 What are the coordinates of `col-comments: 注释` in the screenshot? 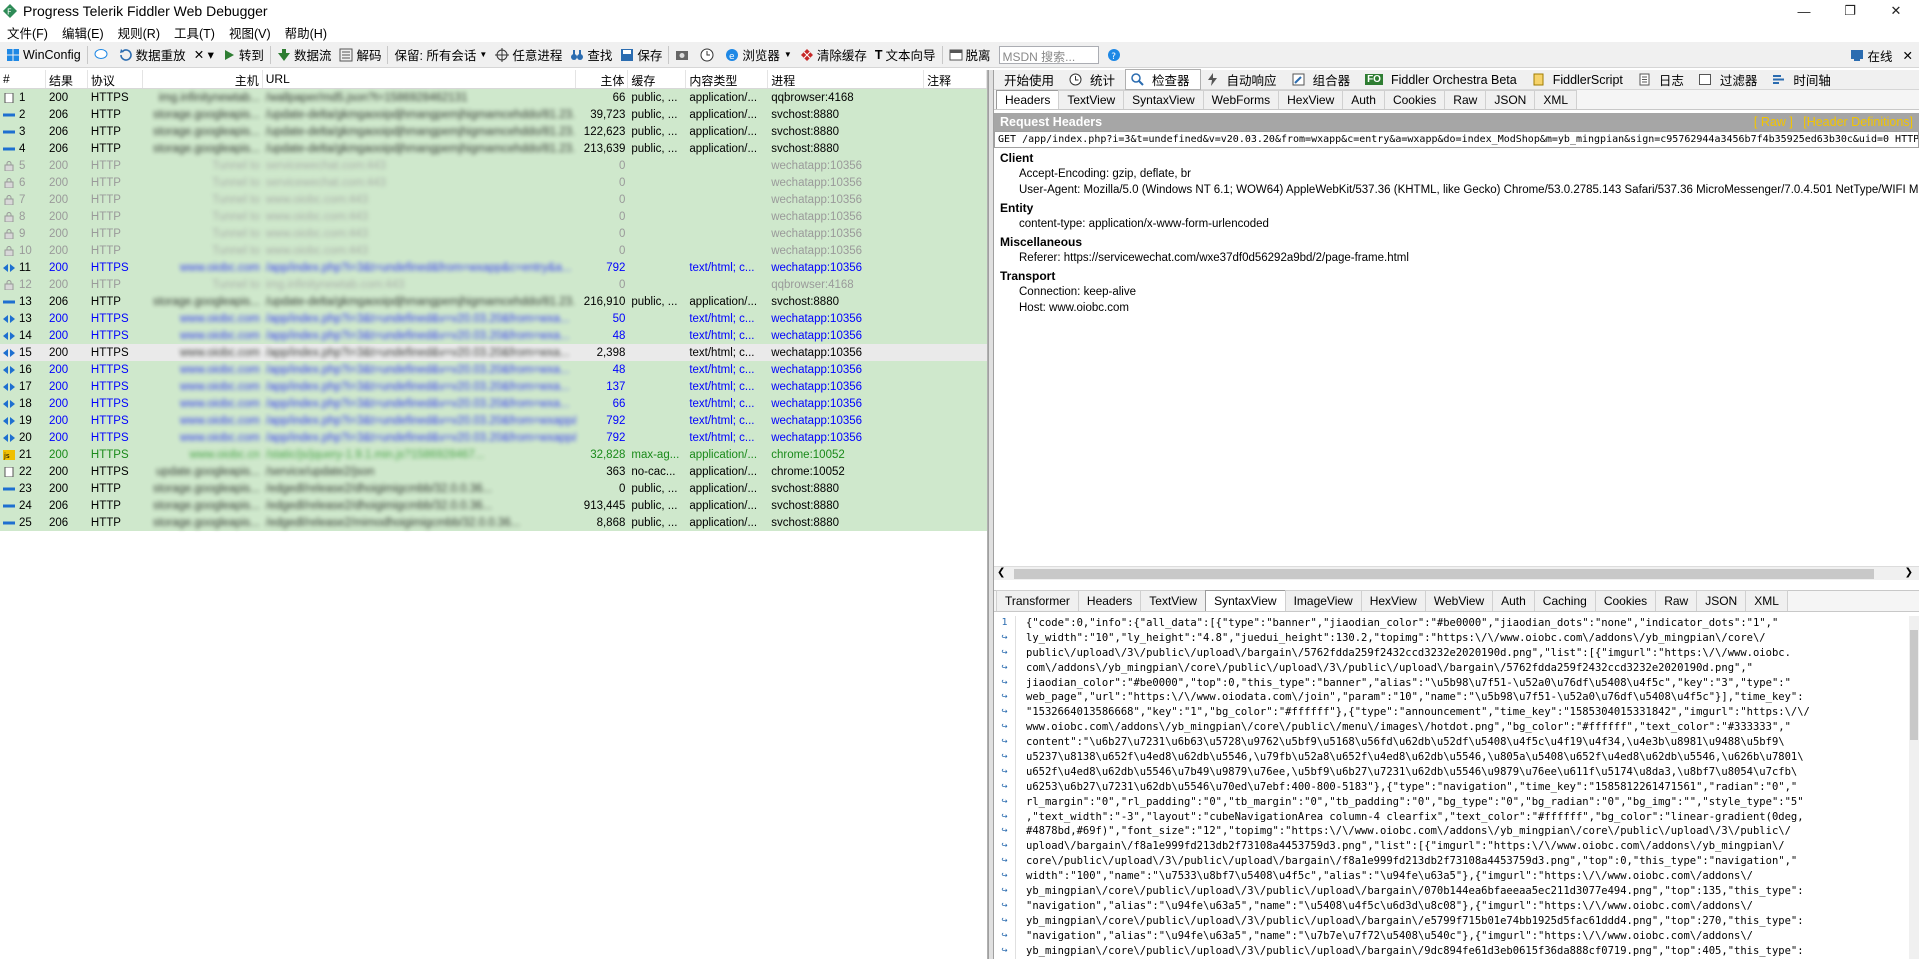 It's located at (956, 79).